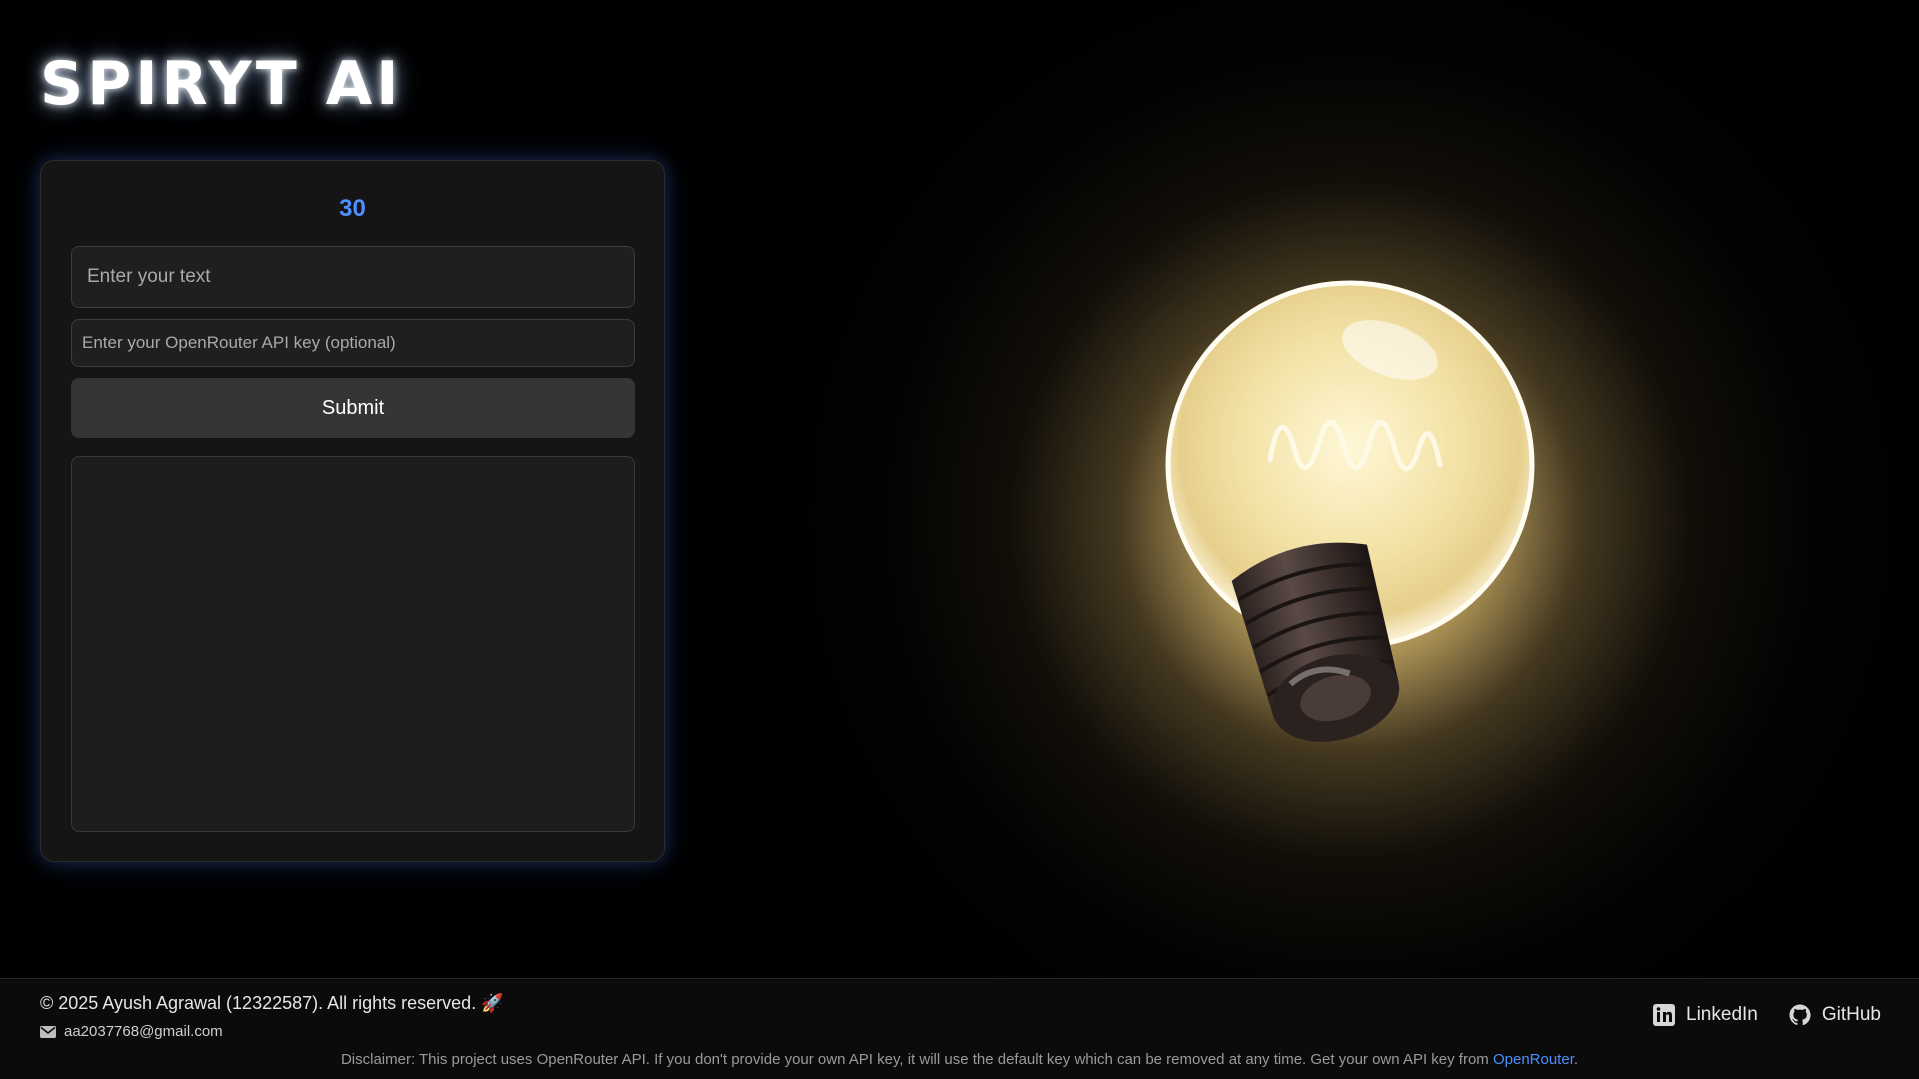  I want to click on linkedin-label: LinkedIn, so click(1722, 1014).